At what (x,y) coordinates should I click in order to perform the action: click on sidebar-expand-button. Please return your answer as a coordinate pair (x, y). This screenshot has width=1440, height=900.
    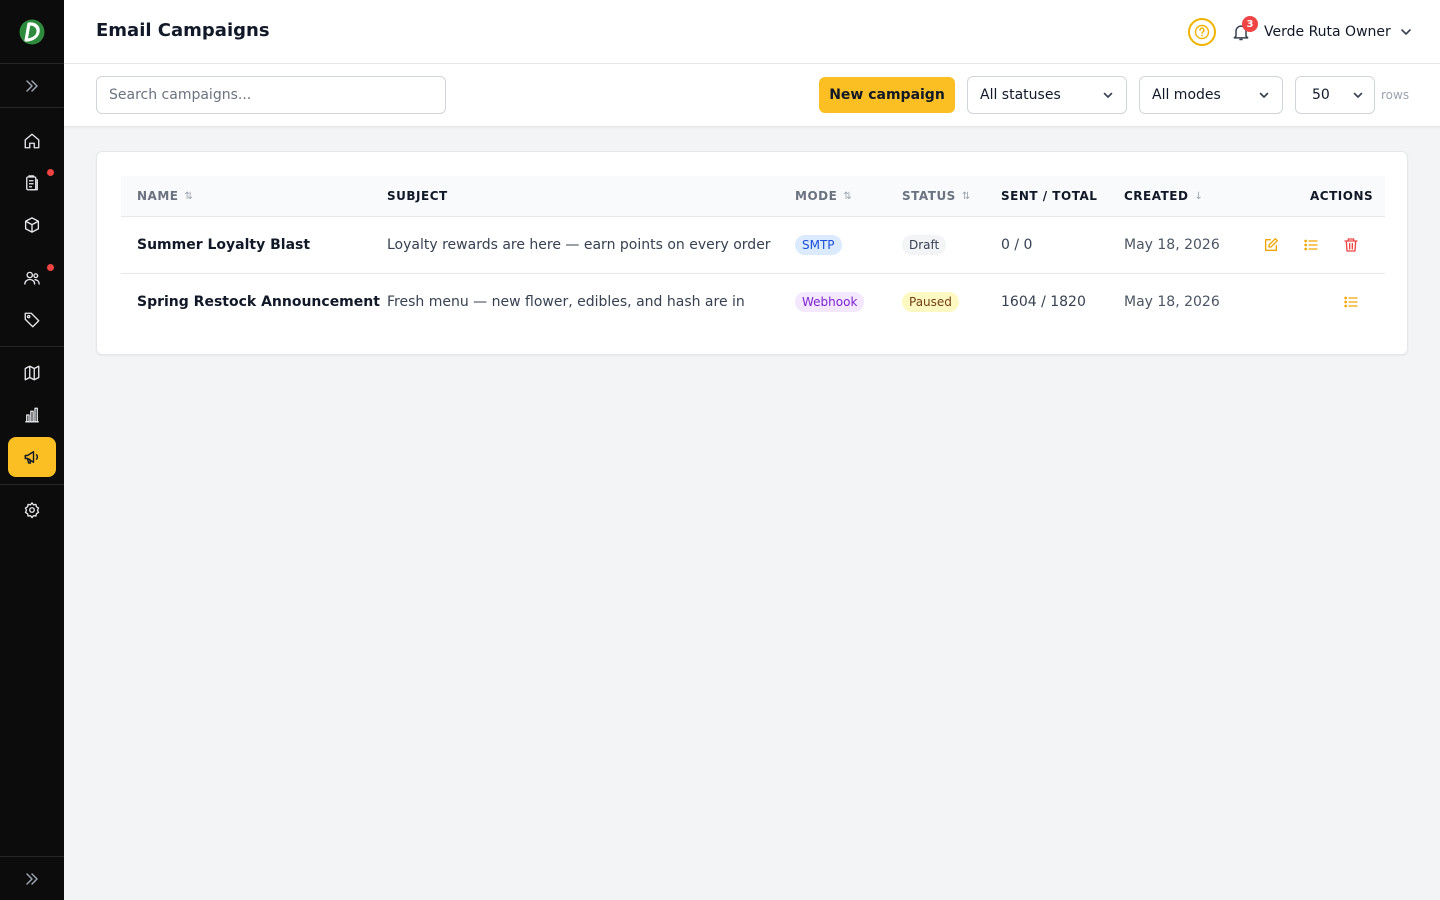
    Looking at the image, I should click on (32, 86).